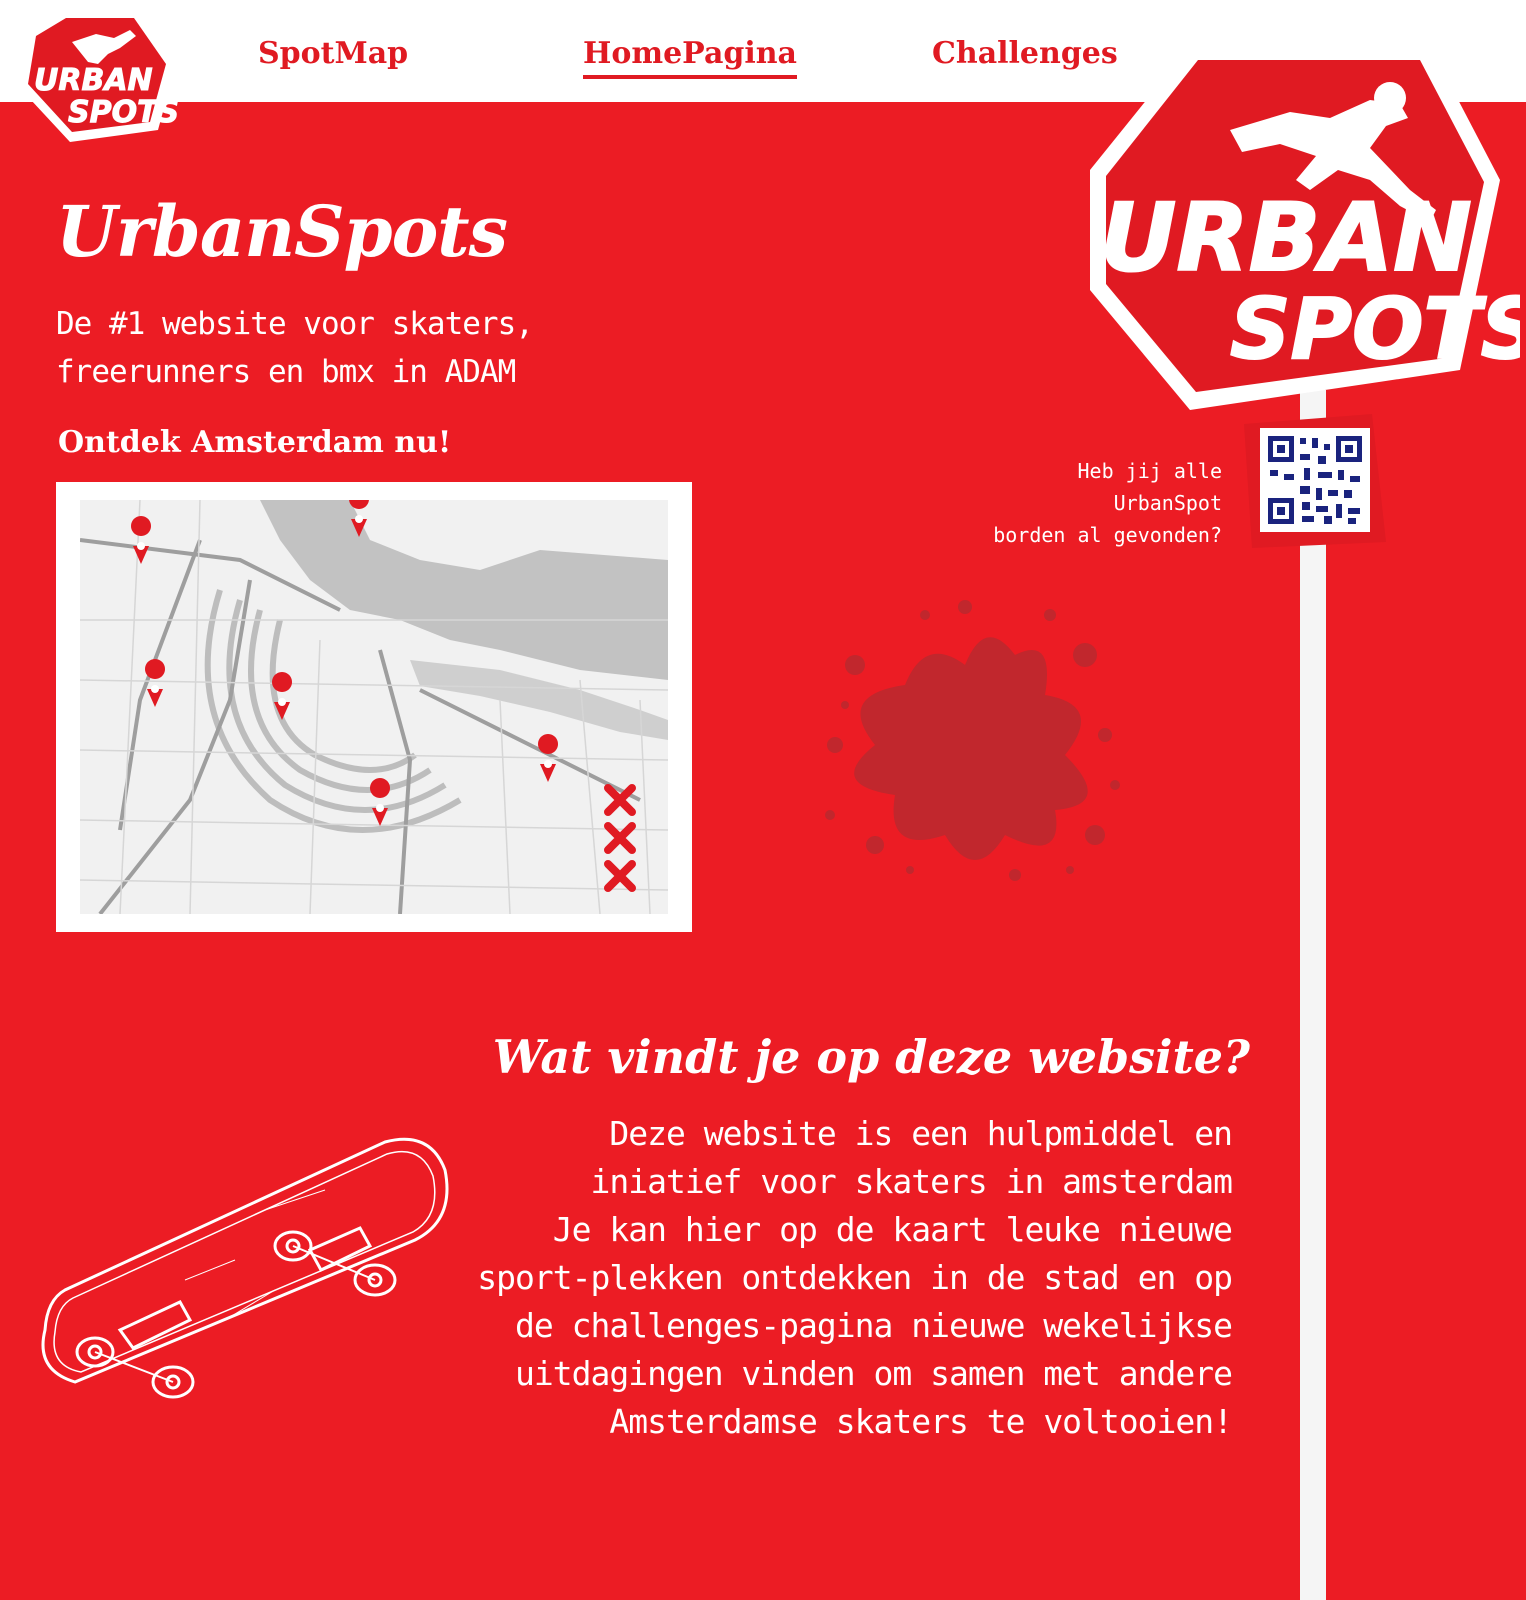 Image resolution: width=1526 pixels, height=1600 pixels. I want to click on nav-link-spotmap: SpotMap, so click(333, 53).